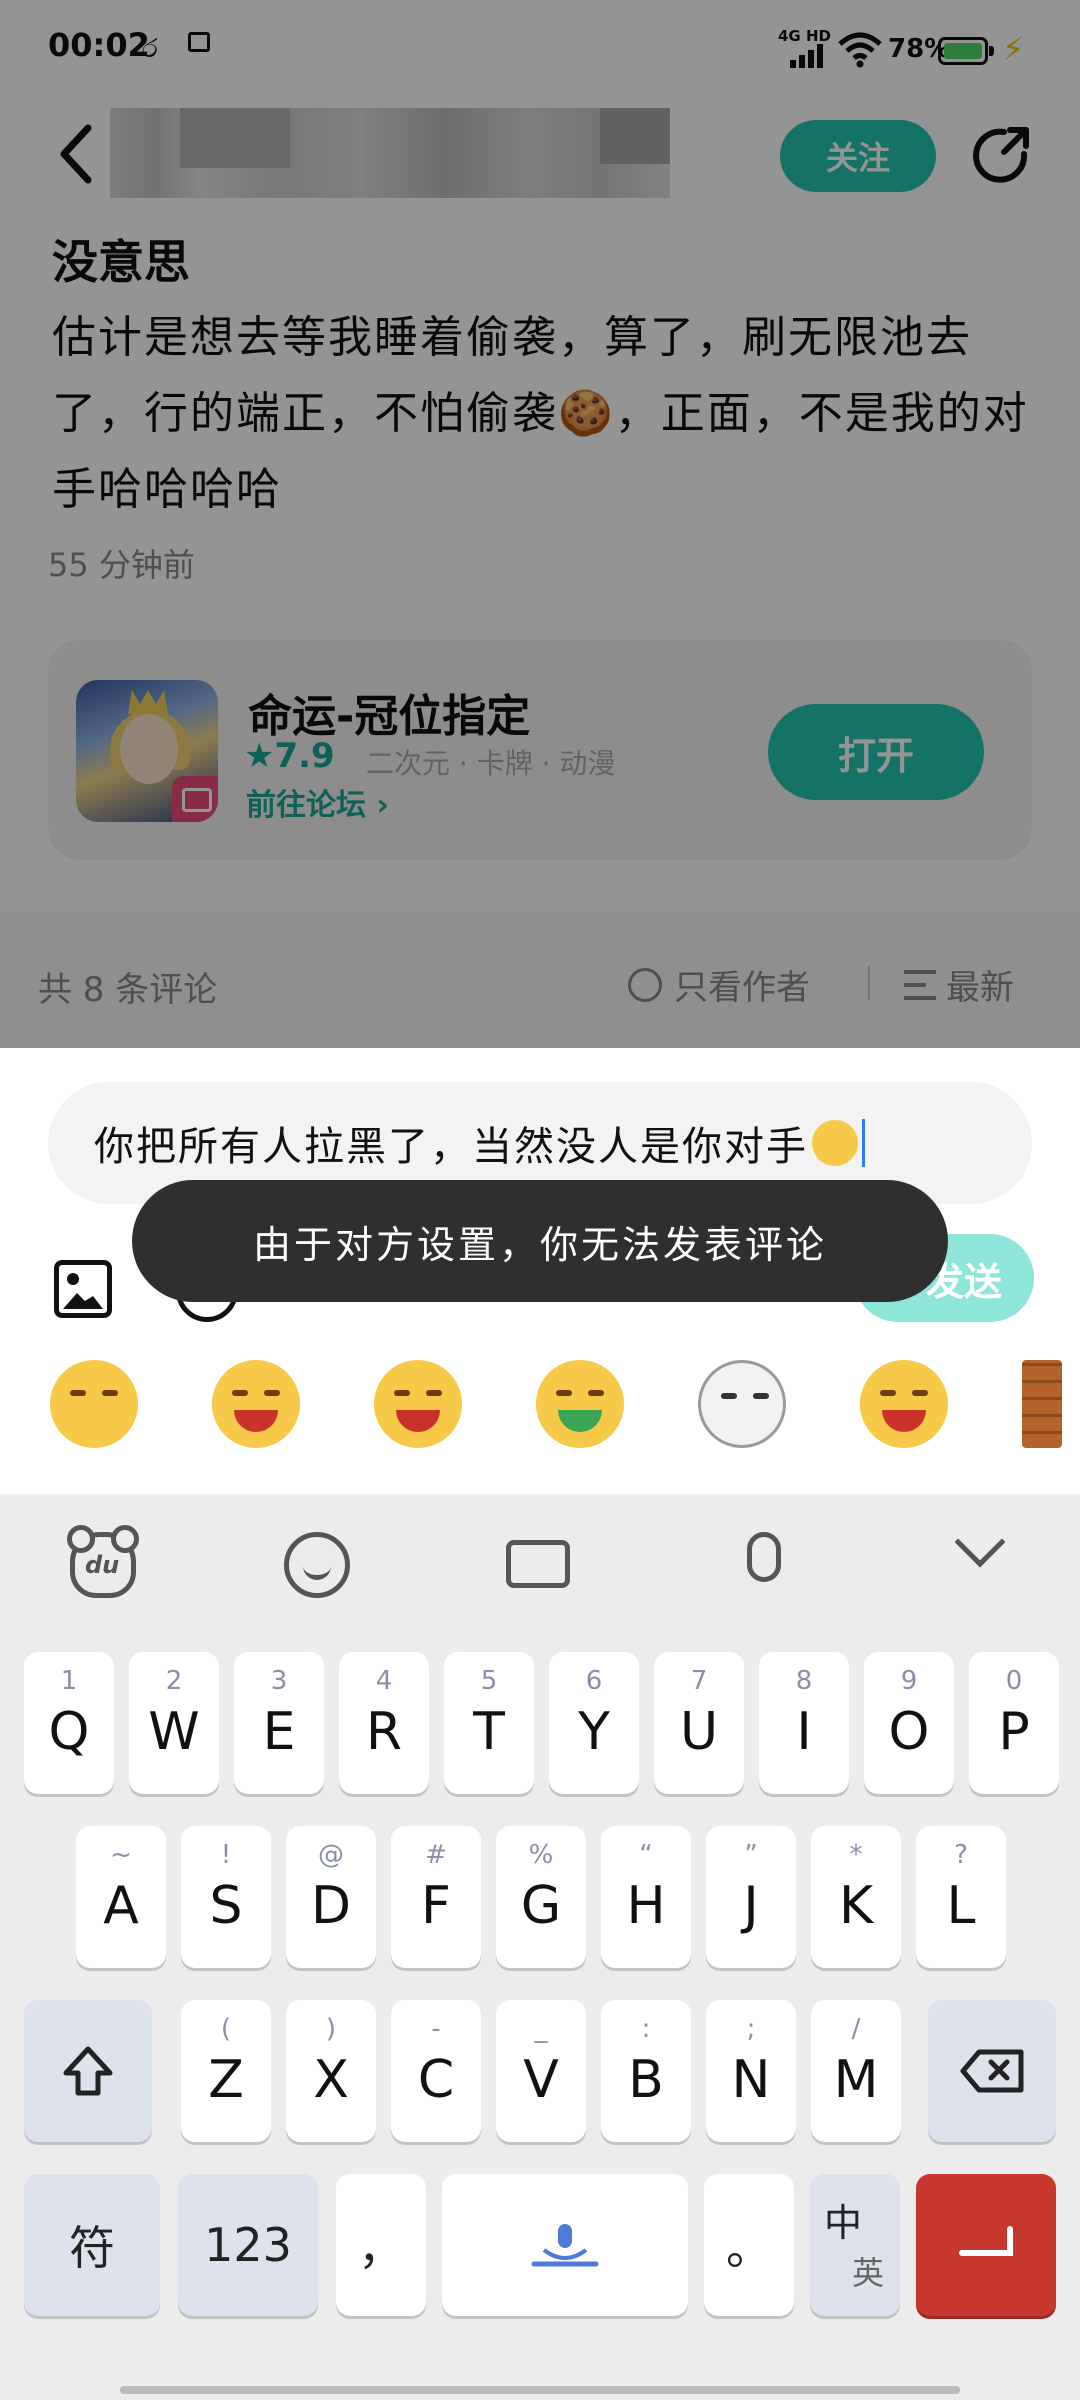 The image size is (1080, 2400). I want to click on key-u: 7U, so click(699, 1723).